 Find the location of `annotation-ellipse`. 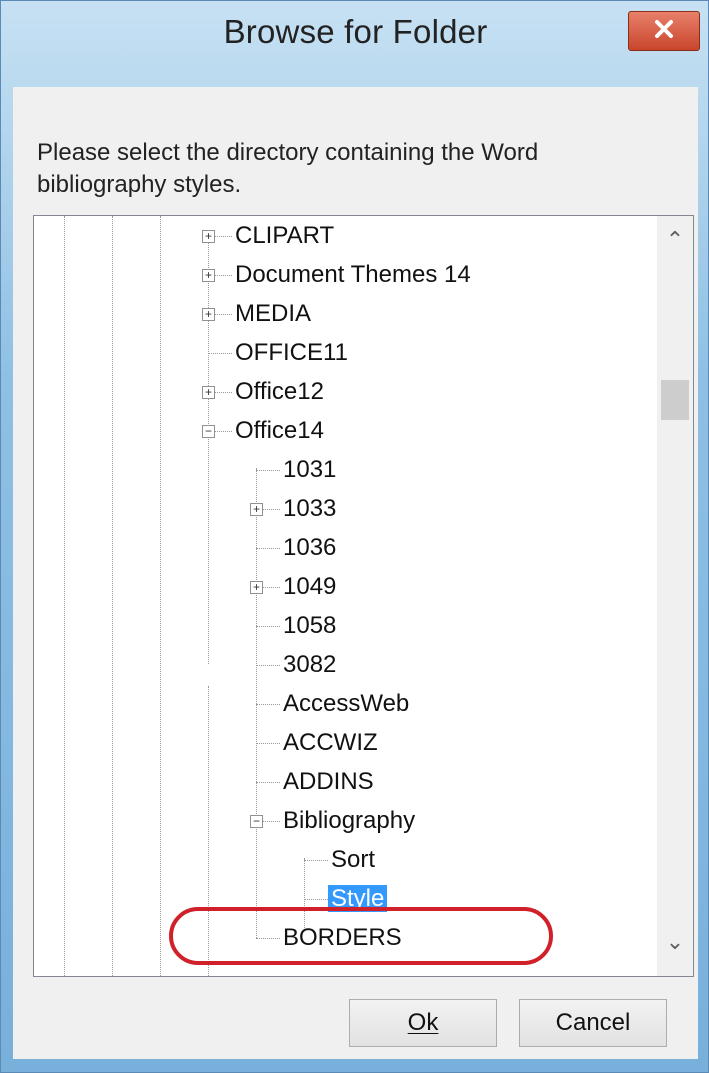

annotation-ellipse is located at coordinates (361, 936).